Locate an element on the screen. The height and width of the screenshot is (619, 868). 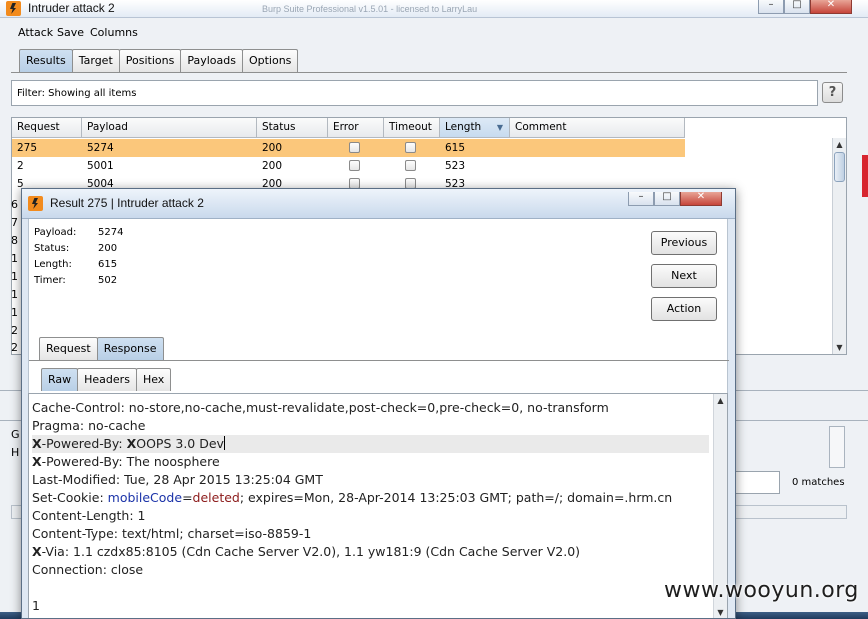
response-view-tabs: Raw Headers Hex is located at coordinates (106, 379).